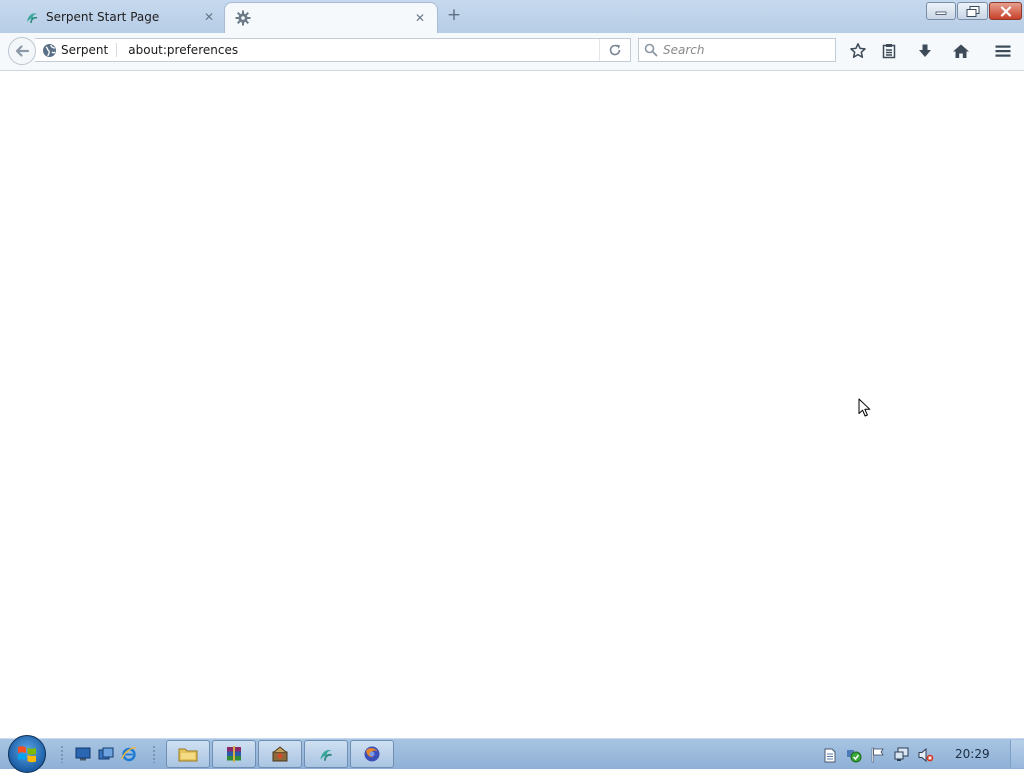  Describe the element at coordinates (363, 50) in the screenshot. I see `url-text: about:preferences` at that location.